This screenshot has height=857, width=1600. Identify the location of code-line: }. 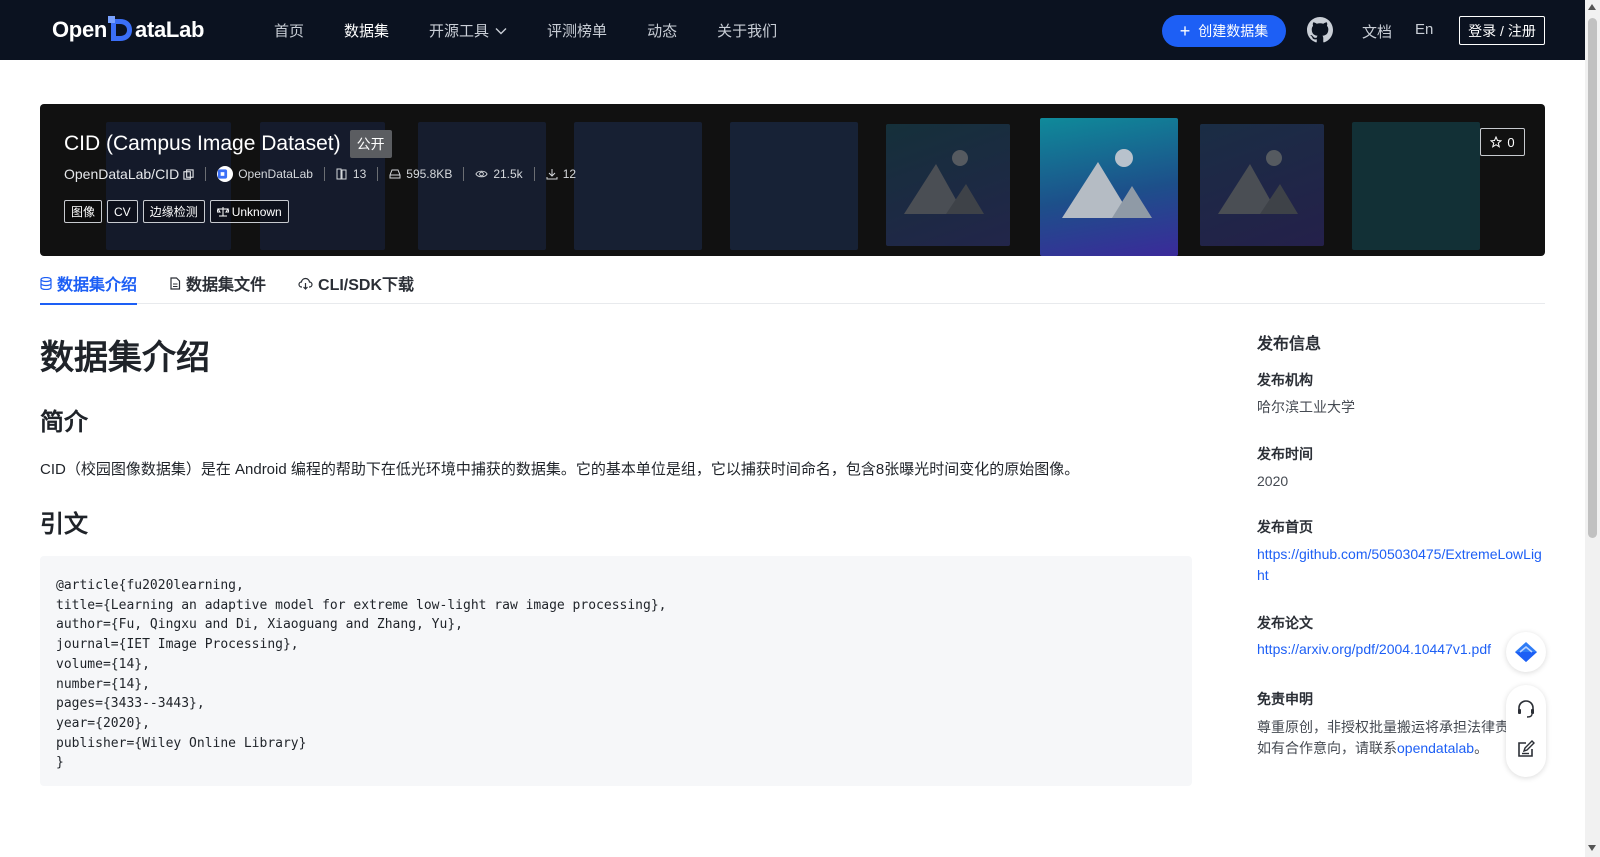
(60, 763).